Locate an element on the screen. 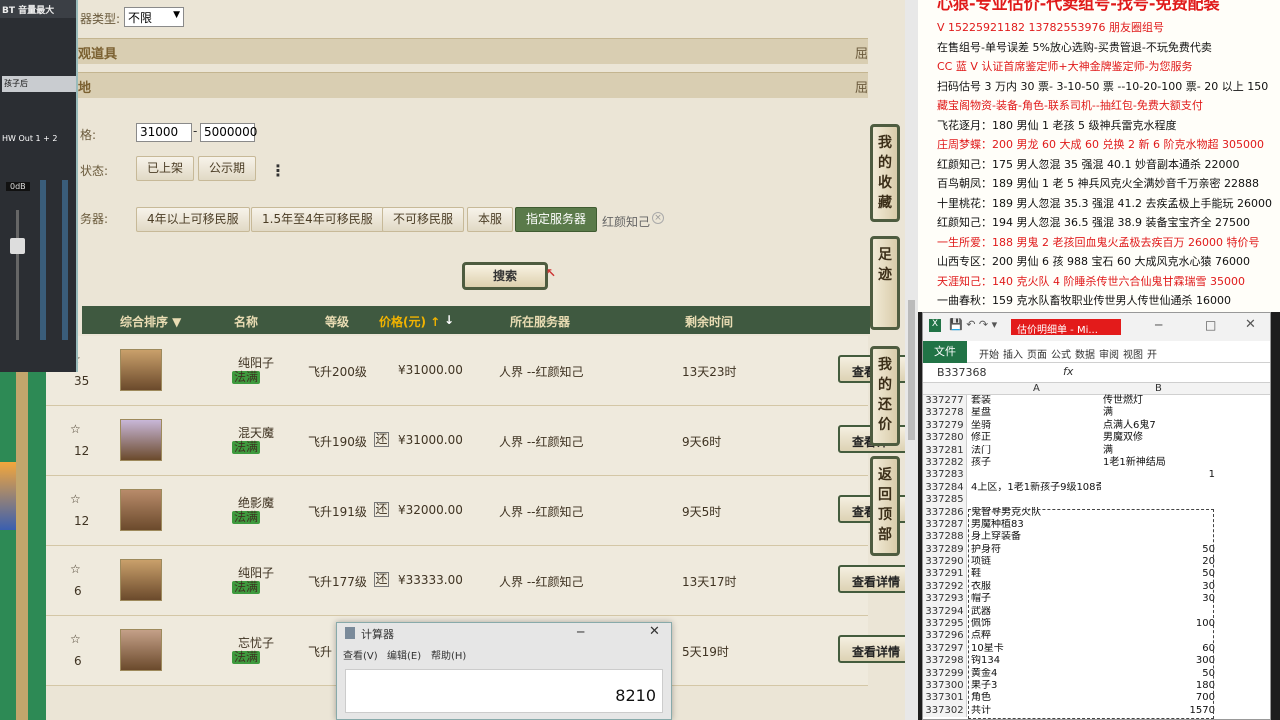  sheet-row: 337285 is located at coordinates (1096, 500).